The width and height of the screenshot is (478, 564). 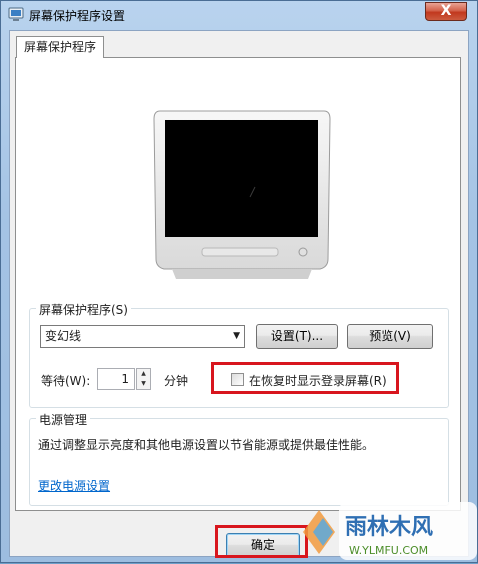 What do you see at coordinates (242, 194) in the screenshot?
I see `monitor-preview` at bounding box center [242, 194].